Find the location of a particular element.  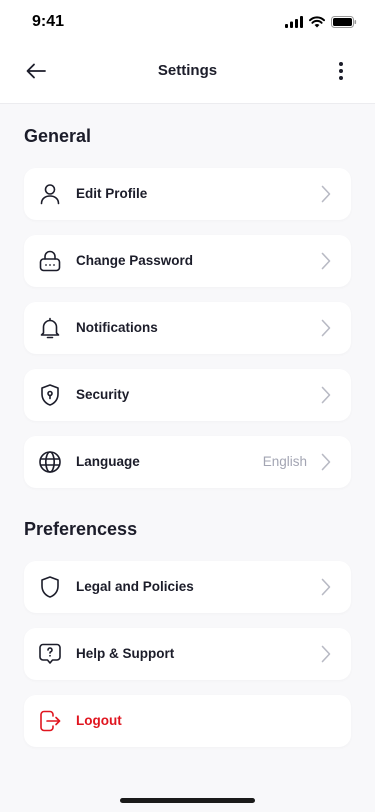

settings-item-language: Language English is located at coordinates (187, 462).